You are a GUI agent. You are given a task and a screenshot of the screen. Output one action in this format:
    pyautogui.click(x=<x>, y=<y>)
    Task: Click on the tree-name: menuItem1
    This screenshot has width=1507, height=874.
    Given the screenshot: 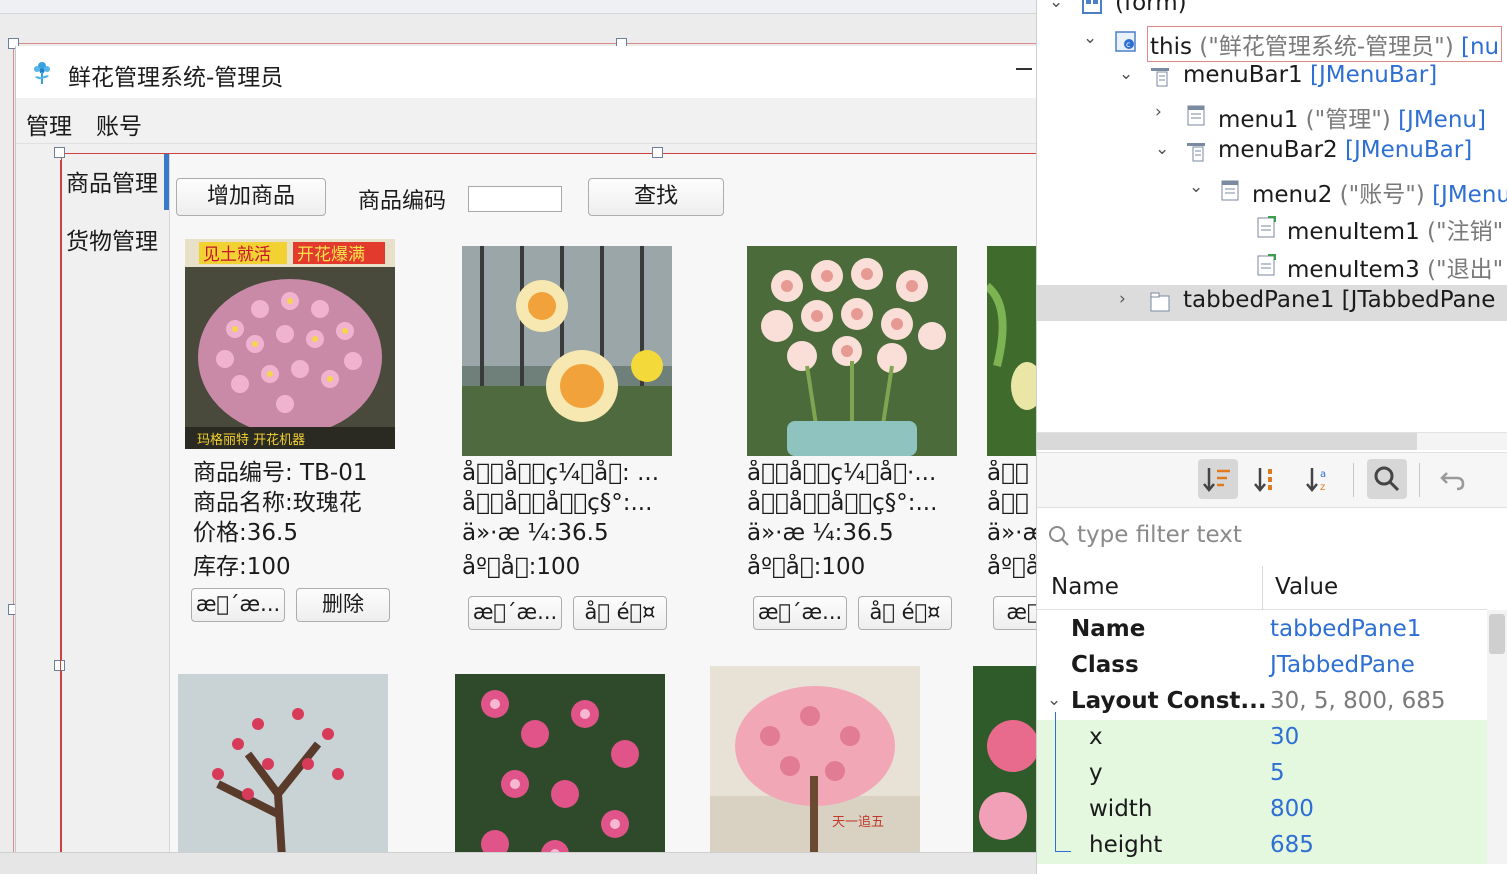 What is the action you would take?
    pyautogui.click(x=1353, y=232)
    